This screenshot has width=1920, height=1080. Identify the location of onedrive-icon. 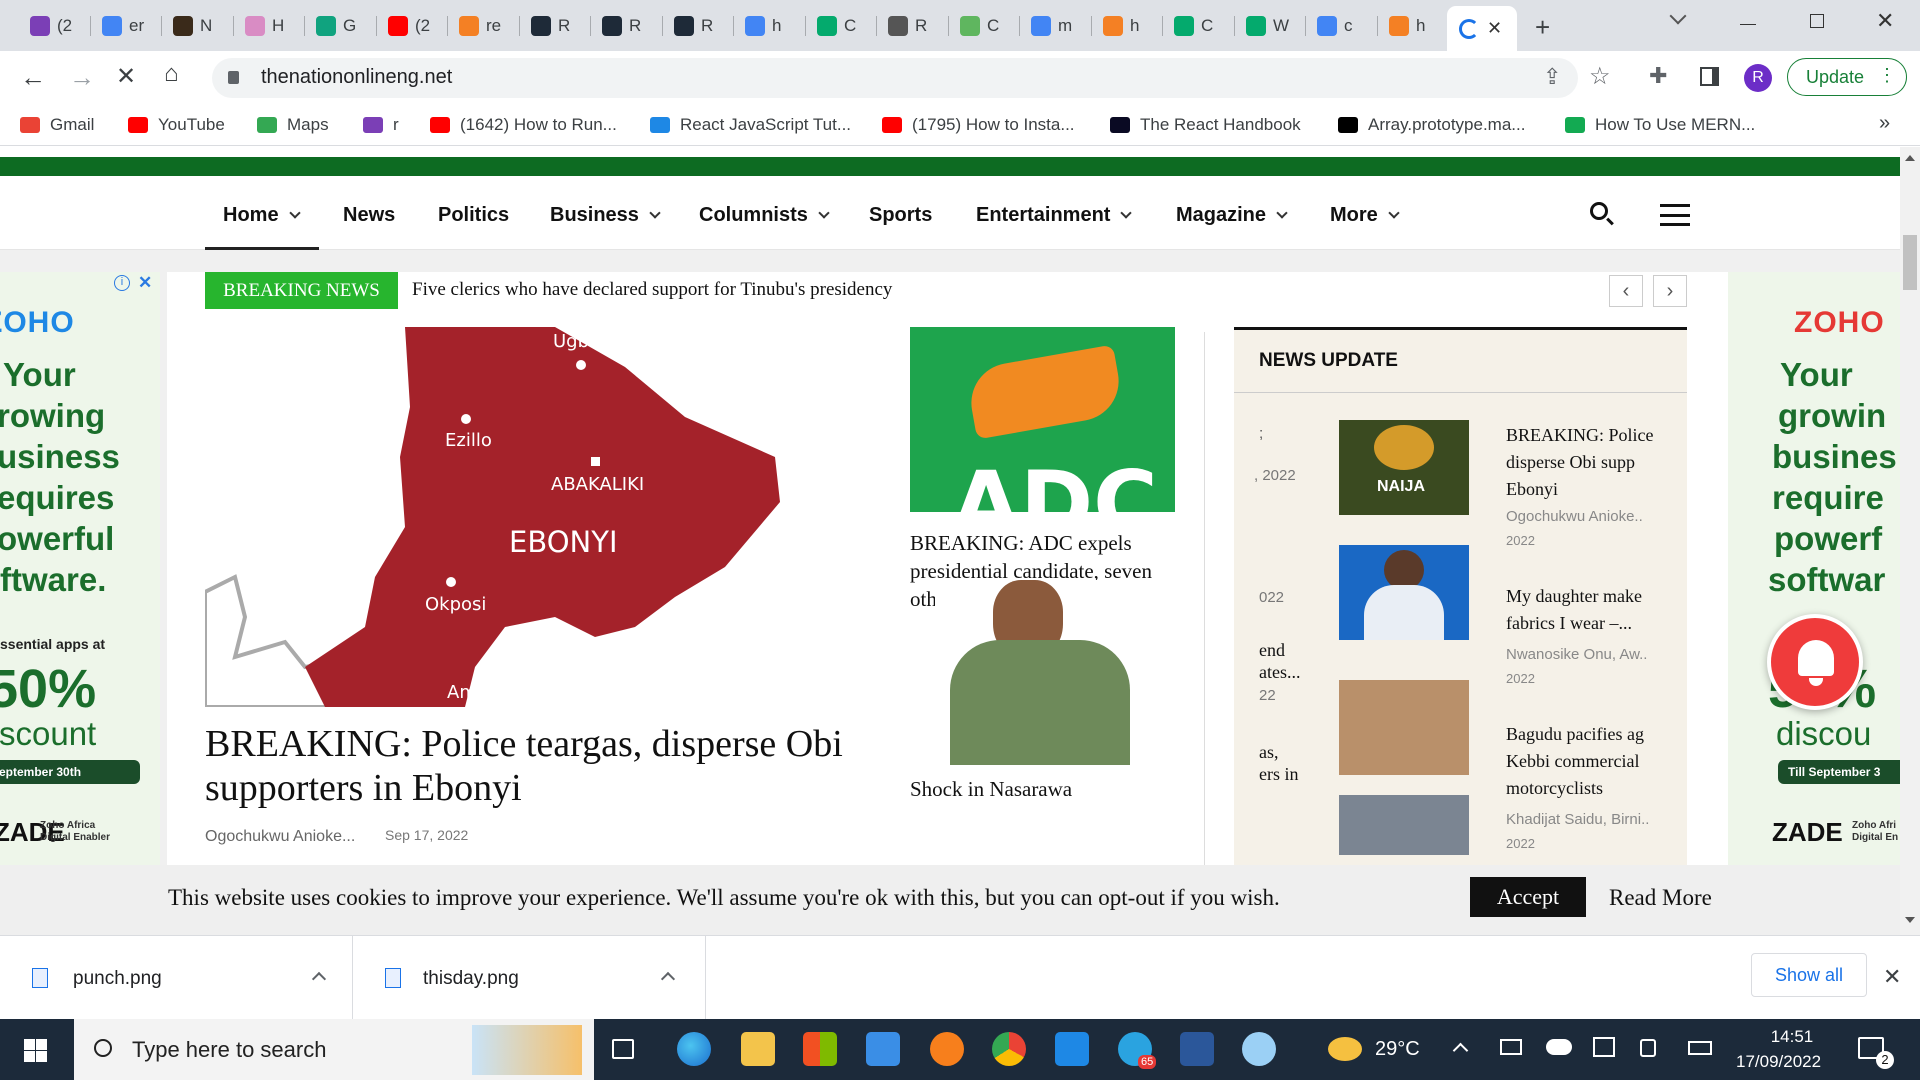
(1559, 1047).